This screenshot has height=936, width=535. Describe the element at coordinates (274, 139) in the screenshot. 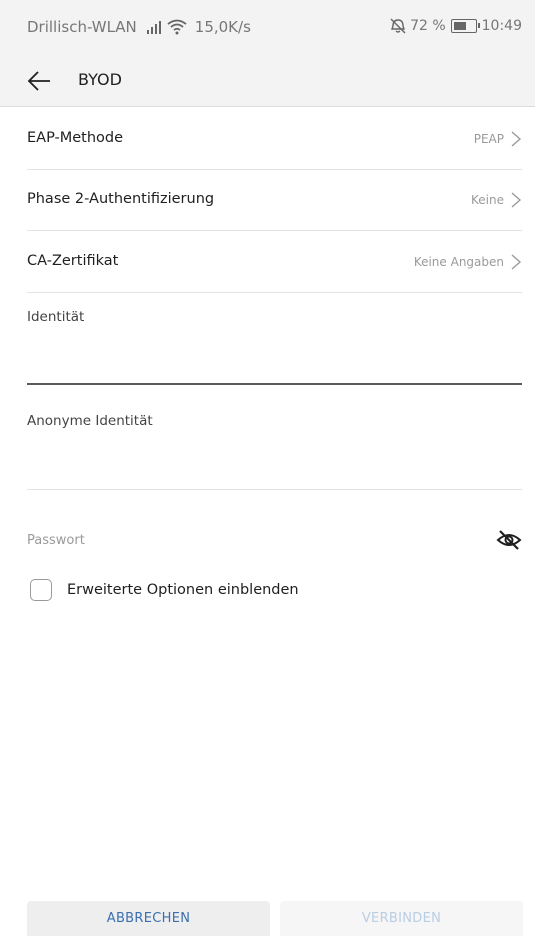

I see `eap-method-row: EAP-Methode PEAP` at that location.